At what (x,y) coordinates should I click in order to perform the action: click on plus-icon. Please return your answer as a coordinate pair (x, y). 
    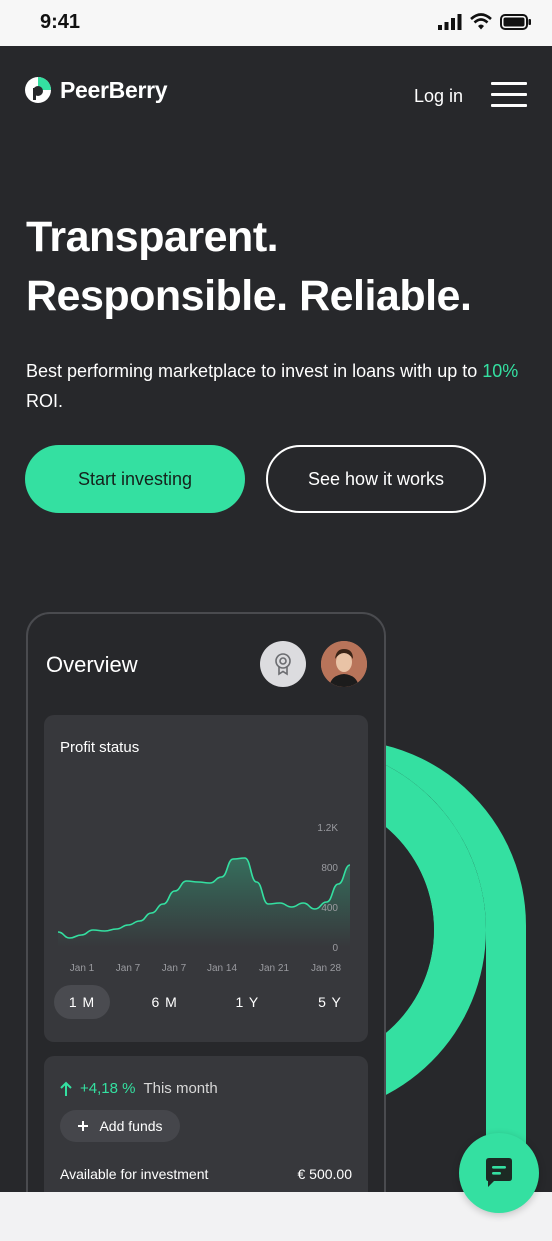
    Looking at the image, I should click on (83, 1126).